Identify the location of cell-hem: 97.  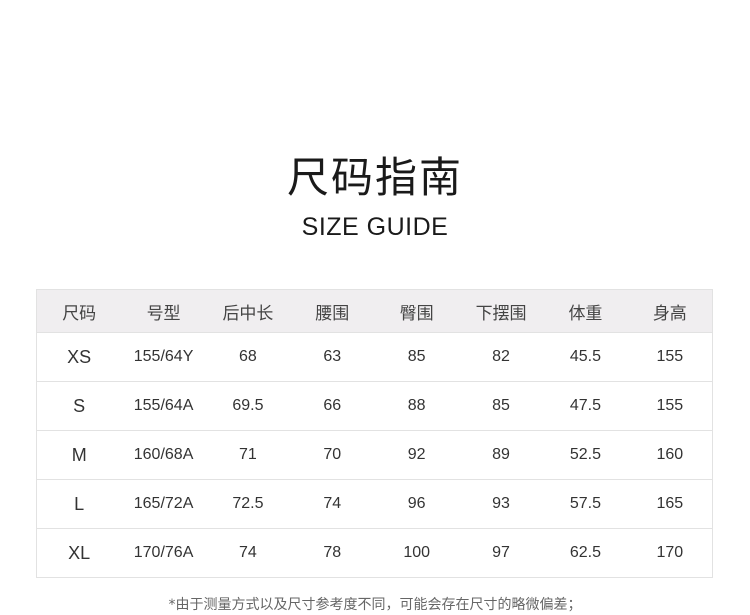
(501, 552).